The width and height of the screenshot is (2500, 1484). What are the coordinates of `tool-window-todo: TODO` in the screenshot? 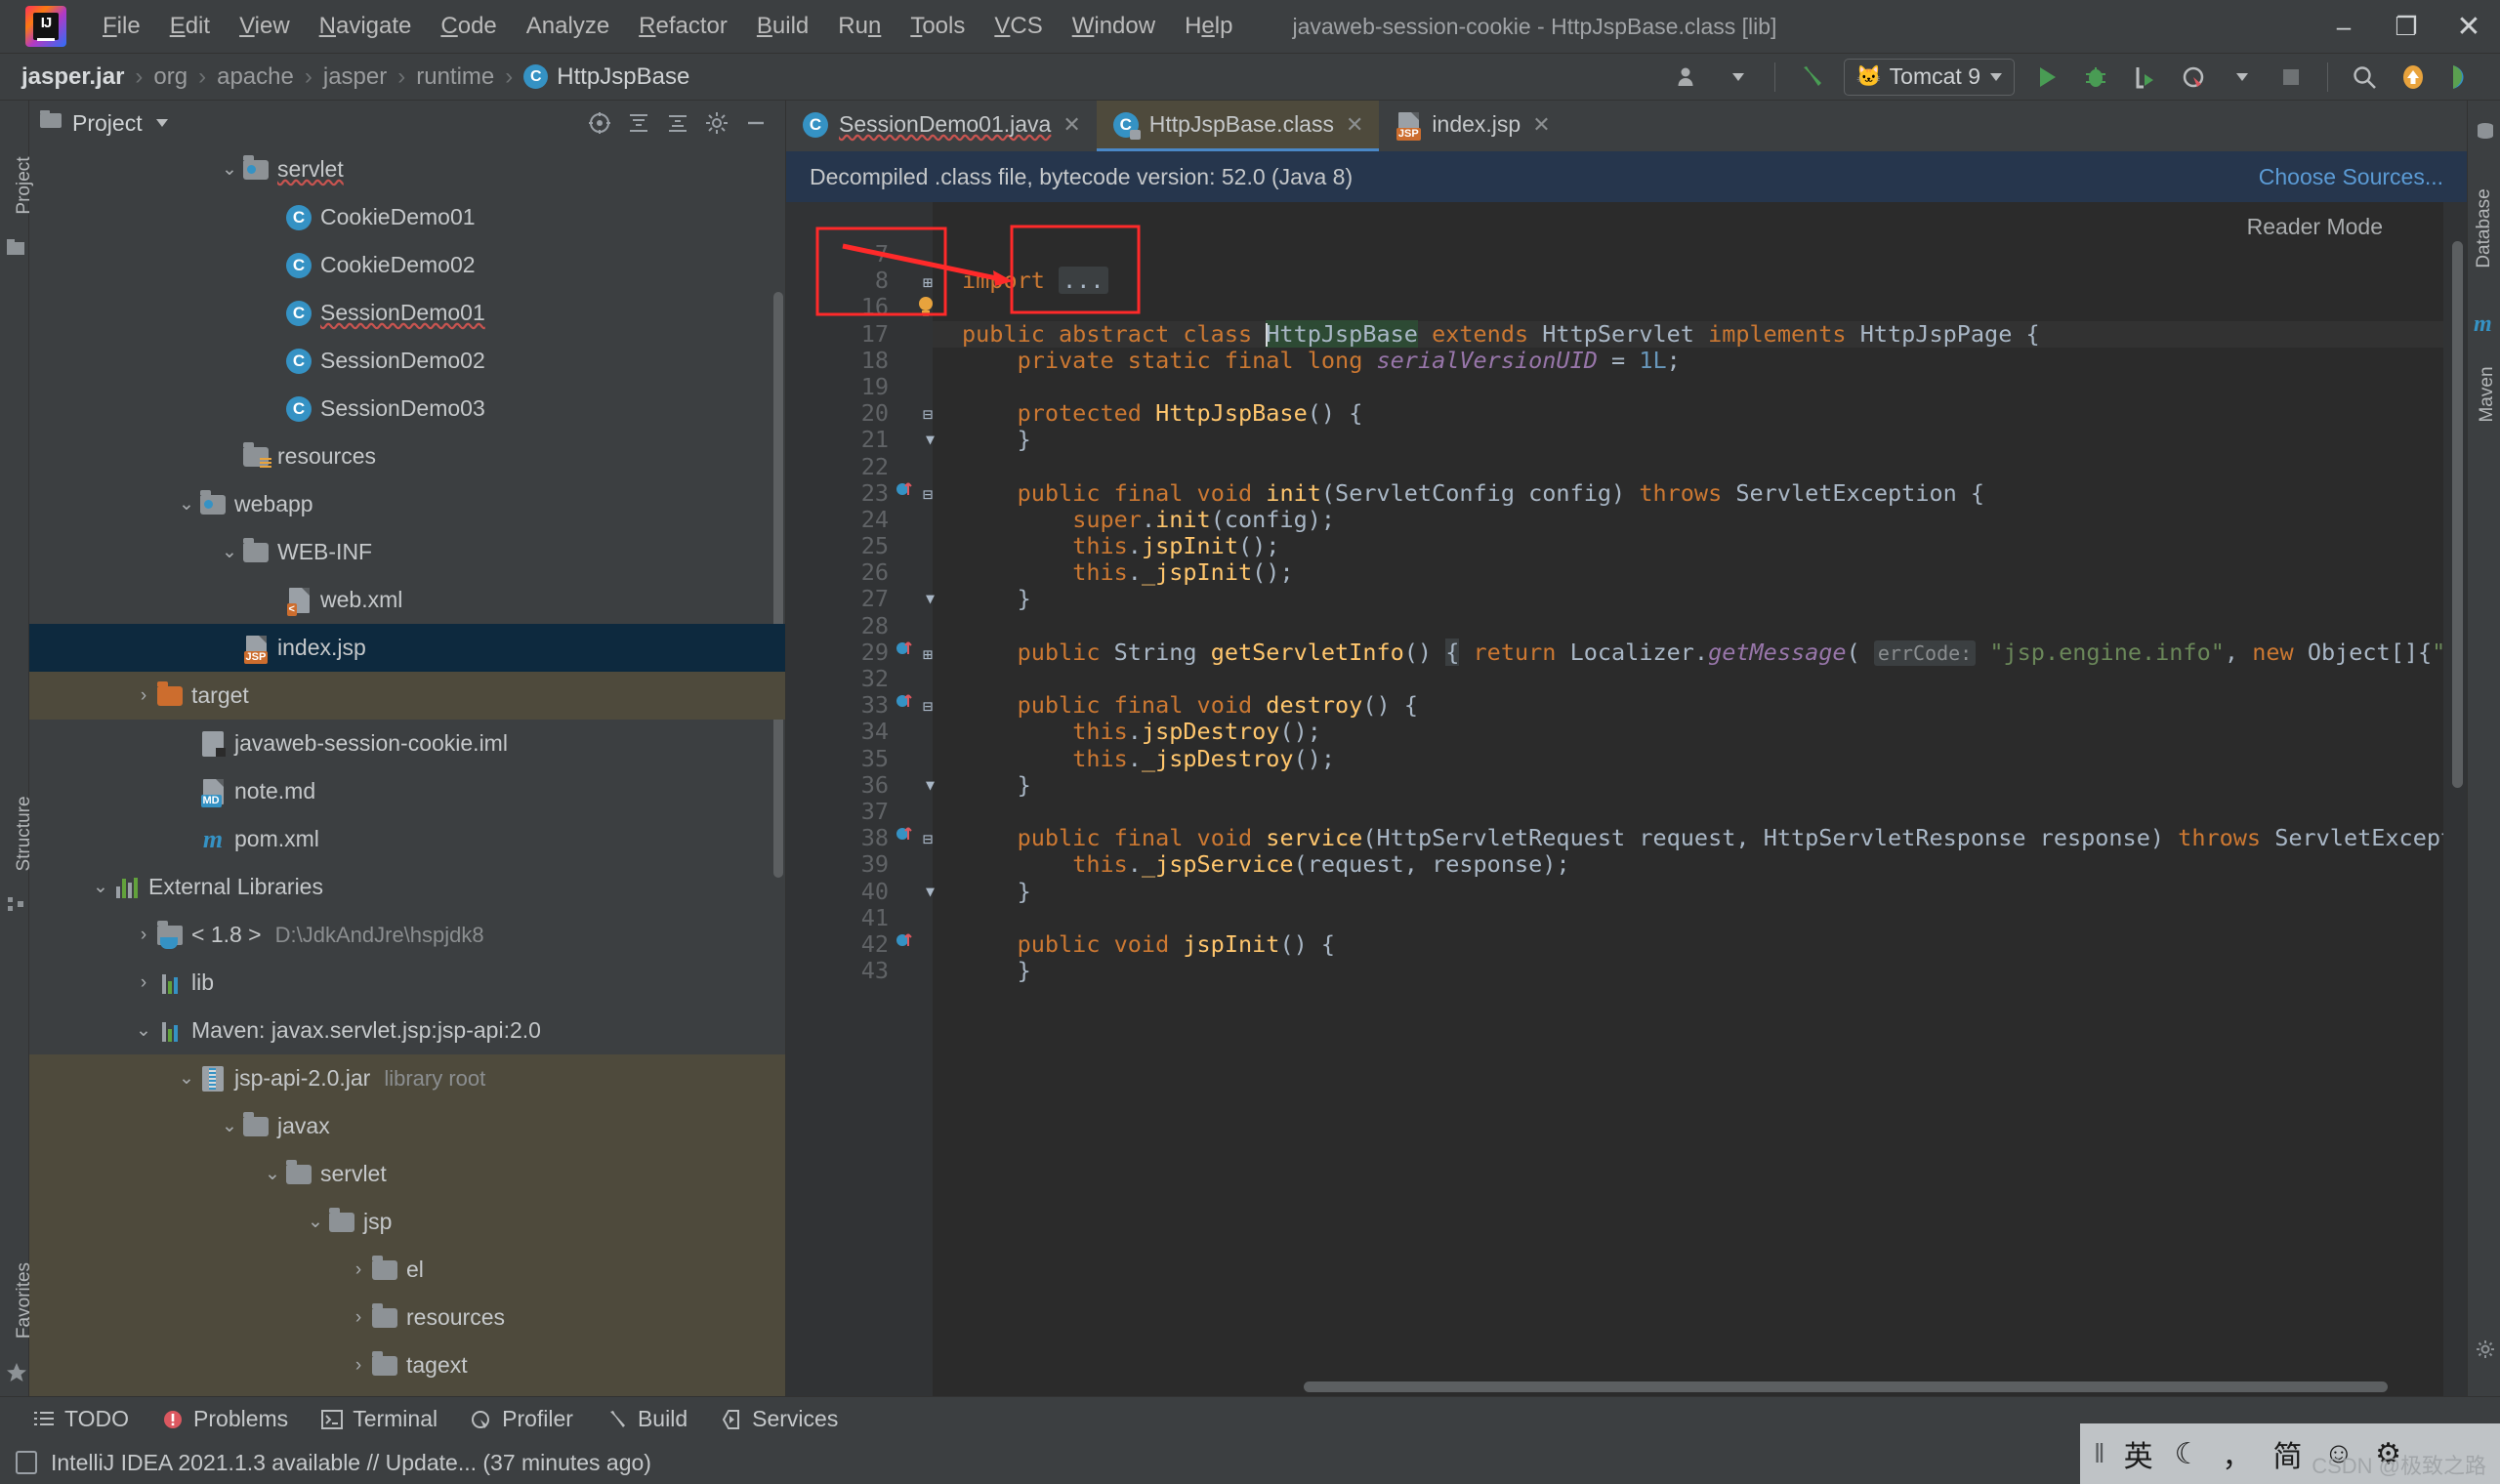 It's located at (81, 1419).